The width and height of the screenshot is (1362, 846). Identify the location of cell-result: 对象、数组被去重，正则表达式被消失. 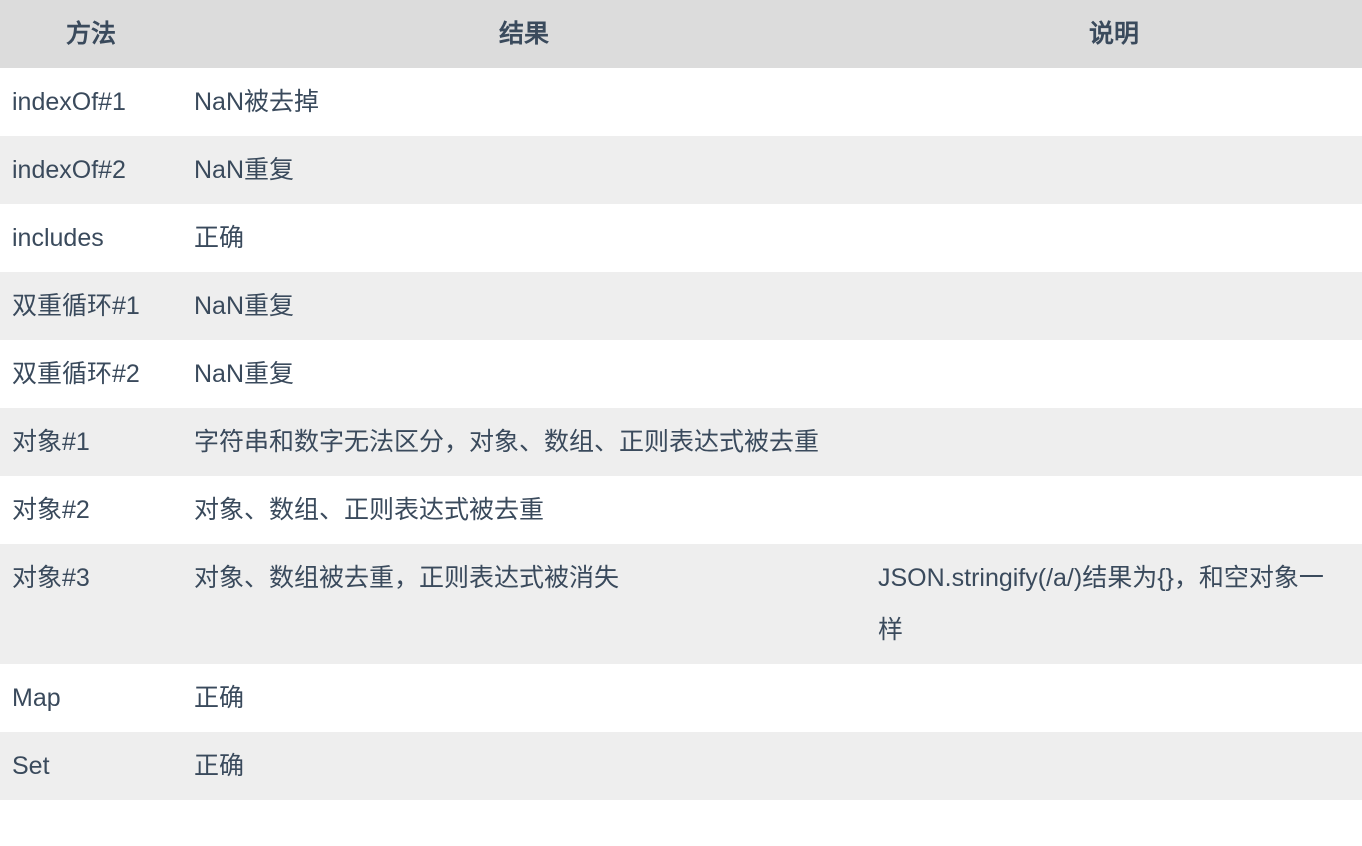
(407, 578).